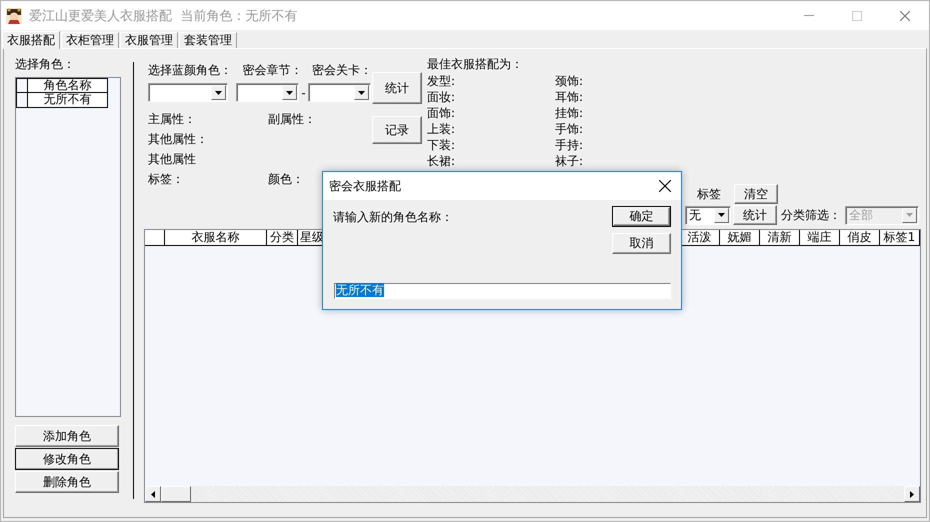 The image size is (930, 522). What do you see at coordinates (292, 119) in the screenshot?
I see `attribute-label: 副属性：` at bounding box center [292, 119].